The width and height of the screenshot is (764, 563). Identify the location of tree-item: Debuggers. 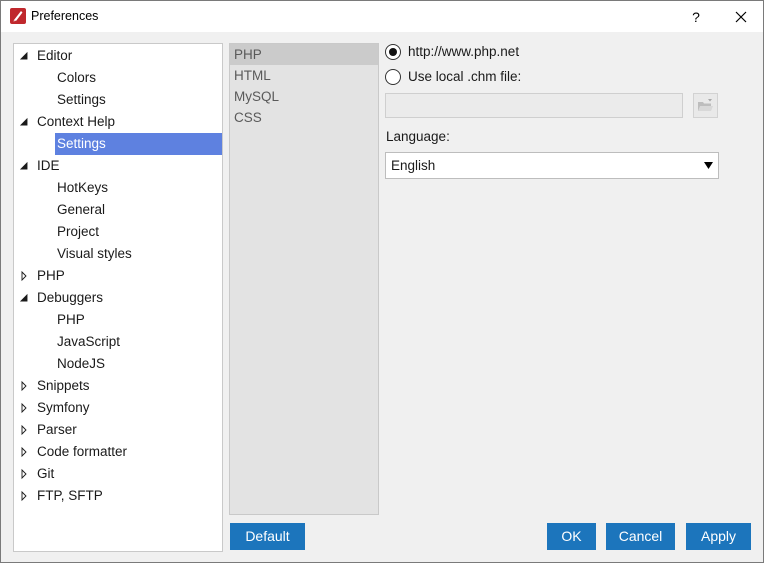
(118, 298).